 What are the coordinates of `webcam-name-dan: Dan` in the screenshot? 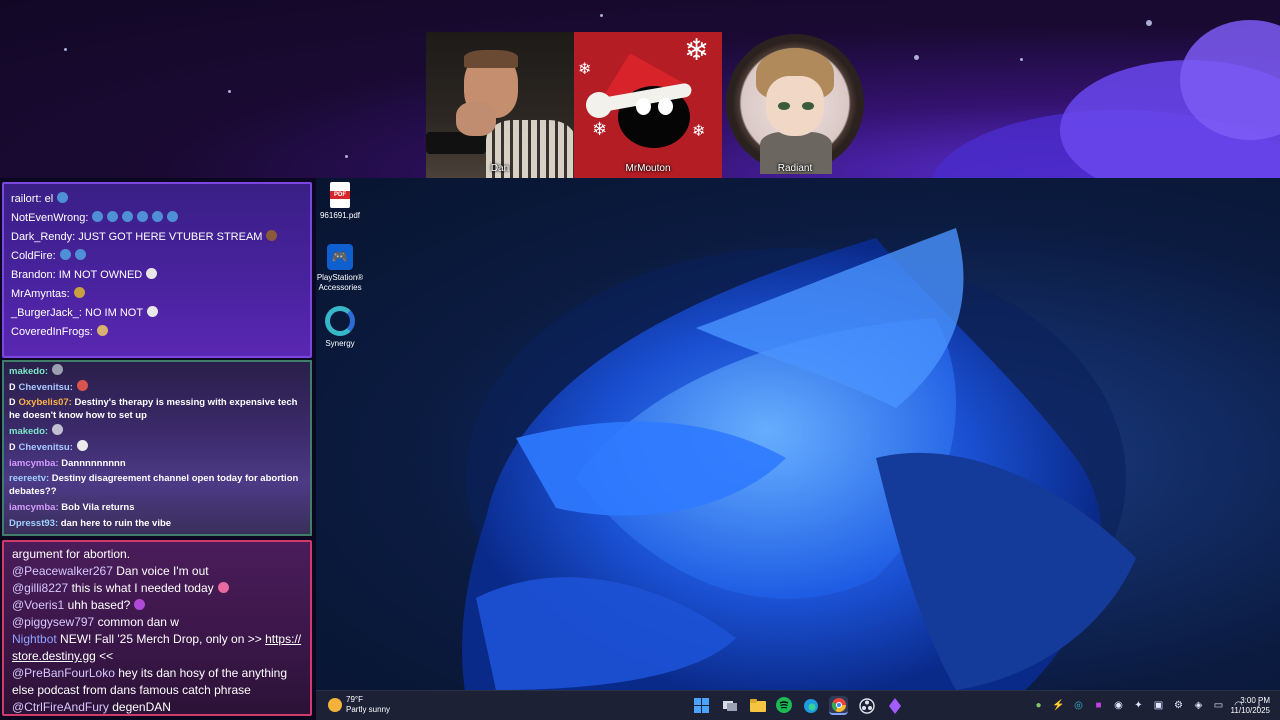 It's located at (500, 168).